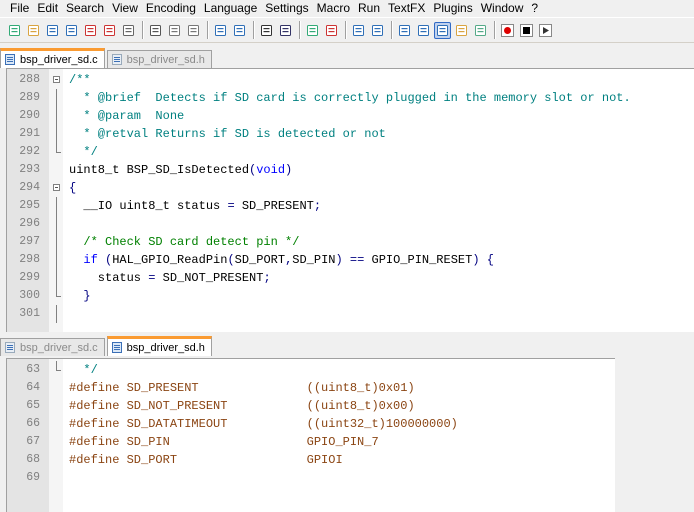  What do you see at coordinates (311, 442) in the screenshot?
I see `code-line: 67 #define SD_PIN GPIO_PIN_7` at bounding box center [311, 442].